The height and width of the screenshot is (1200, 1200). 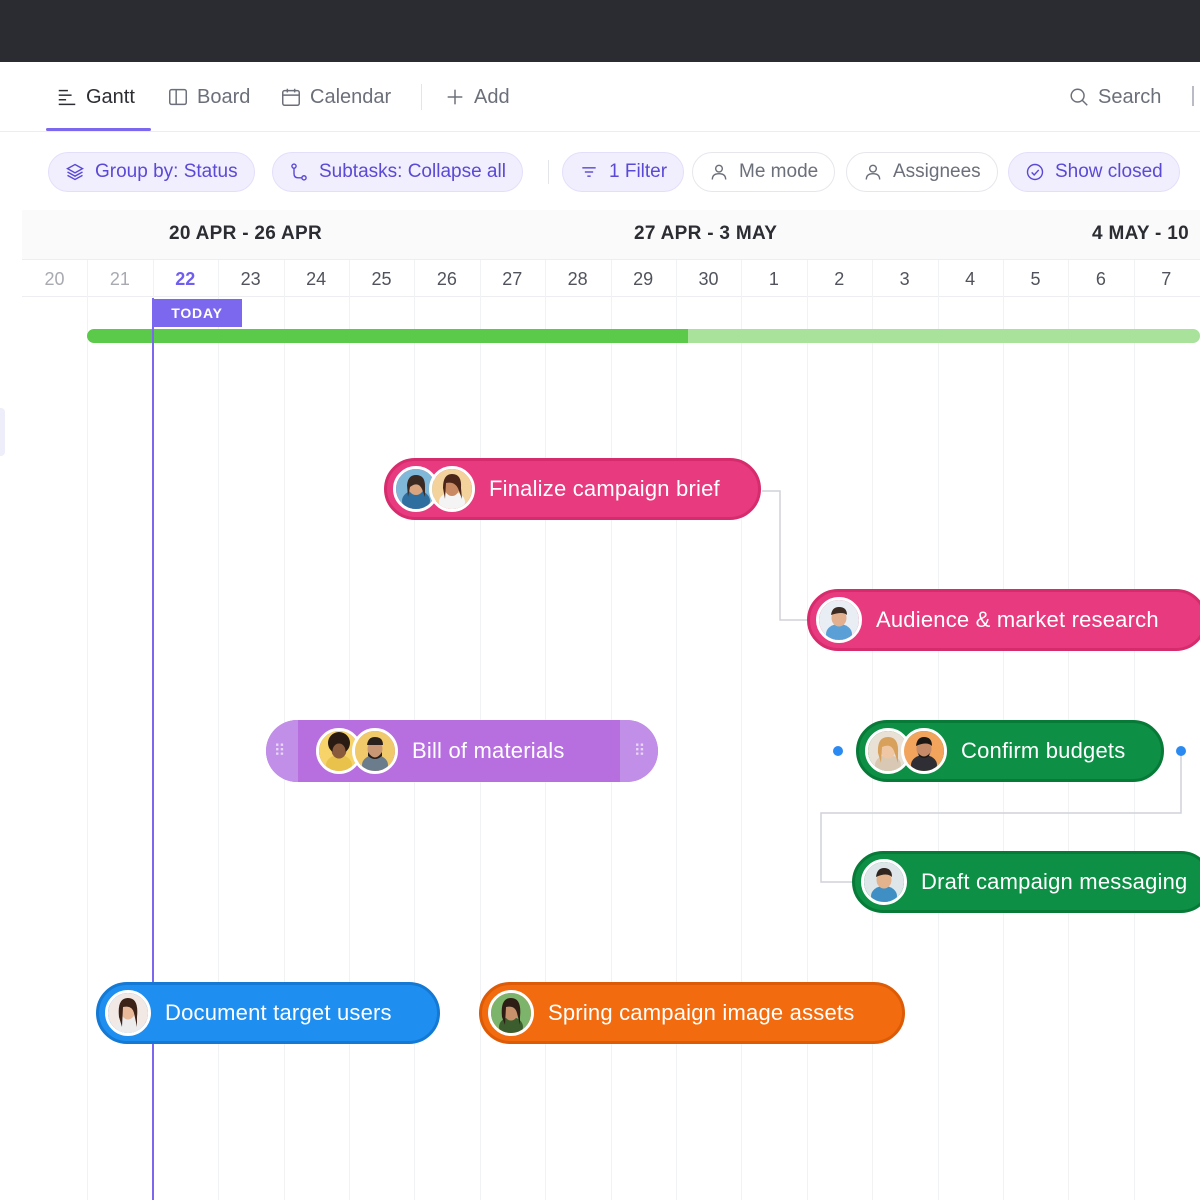 I want to click on task-title: Spring campaign image assets, so click(x=701, y=1012).